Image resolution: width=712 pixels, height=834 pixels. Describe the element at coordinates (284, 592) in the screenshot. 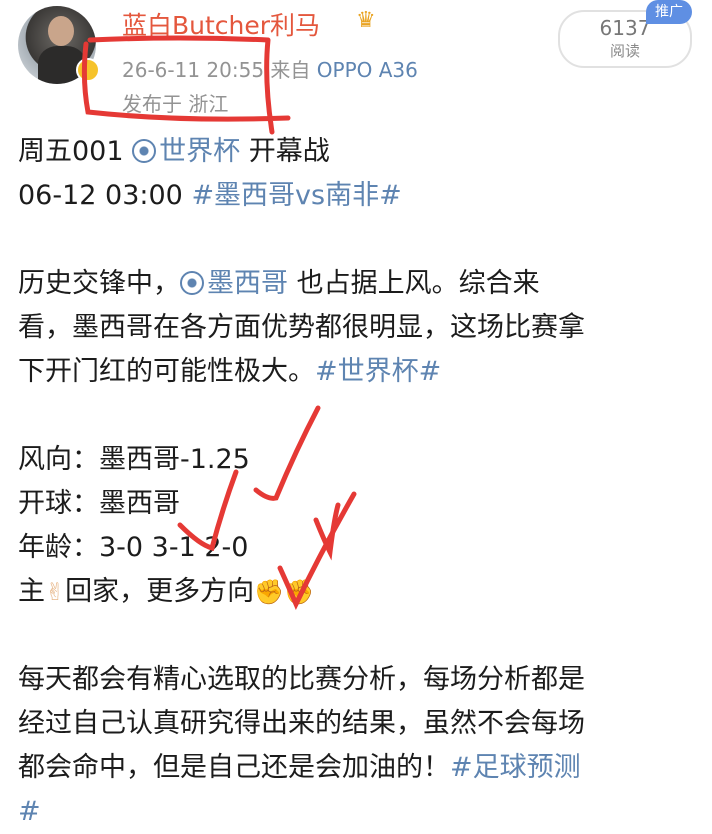

I see `flexed-biceps-emoji: ✊✊` at that location.